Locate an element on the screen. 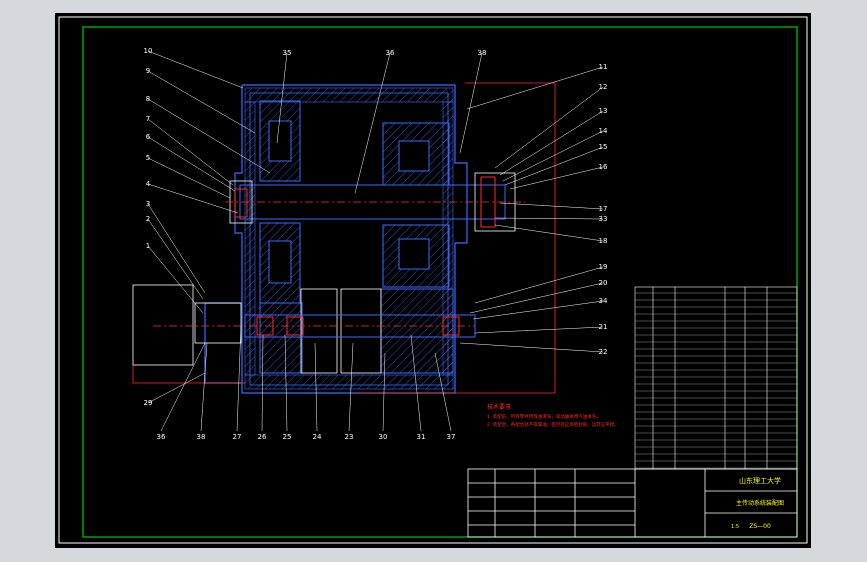 The width and height of the screenshot is (867, 562). part-label-left_column-1: 9 is located at coordinates (148, 71).